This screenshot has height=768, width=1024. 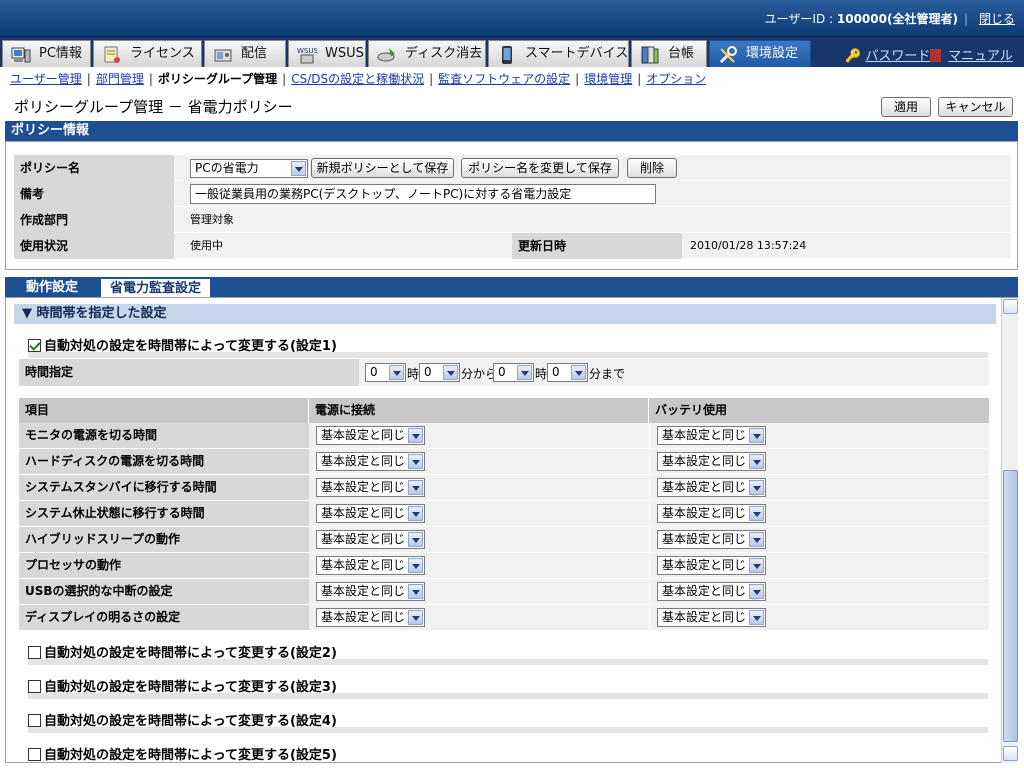 What do you see at coordinates (508, 654) in the screenshot?
I see `setting2-row: 自動対処の設定を時間帯によって変更する(設定2)` at bounding box center [508, 654].